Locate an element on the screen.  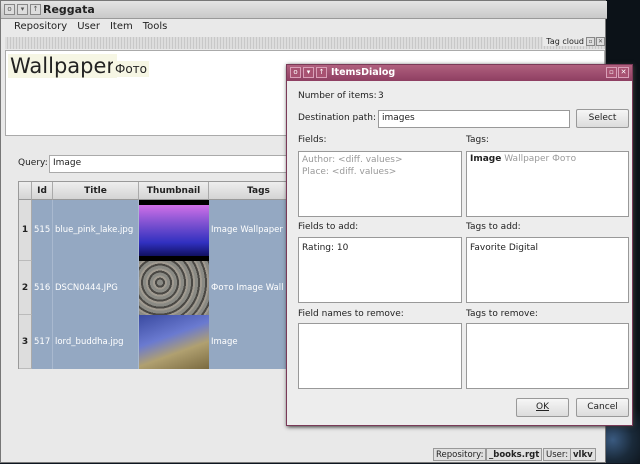
destination-path-input: images is located at coordinates (474, 119).